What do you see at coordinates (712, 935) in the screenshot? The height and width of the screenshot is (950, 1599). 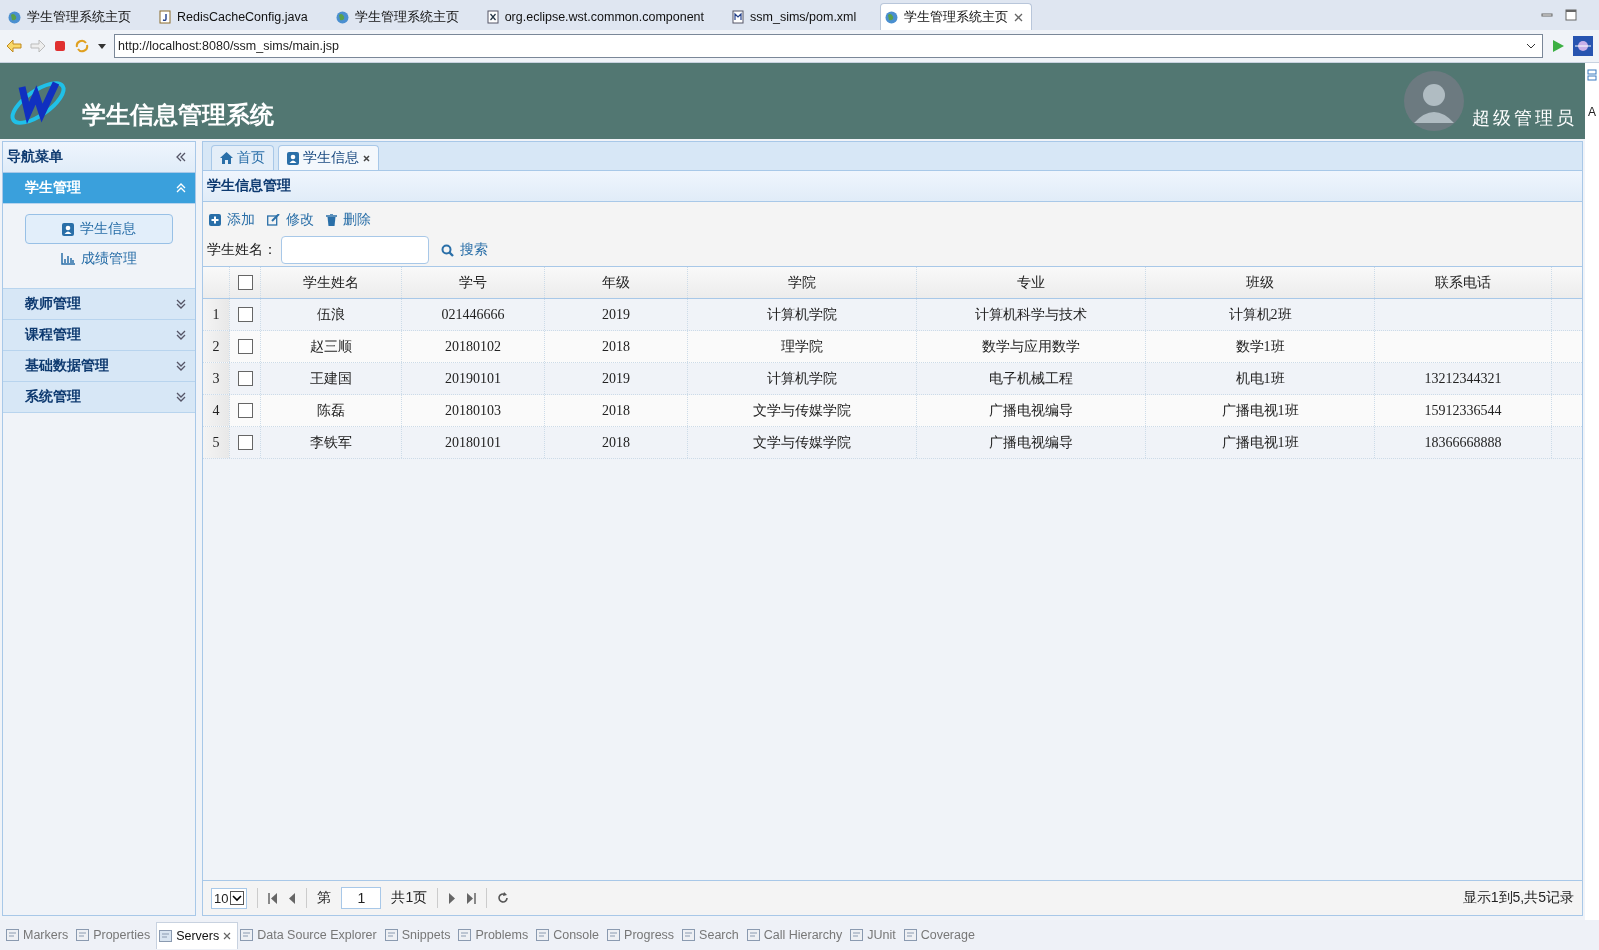 I see `view-tab: Search` at bounding box center [712, 935].